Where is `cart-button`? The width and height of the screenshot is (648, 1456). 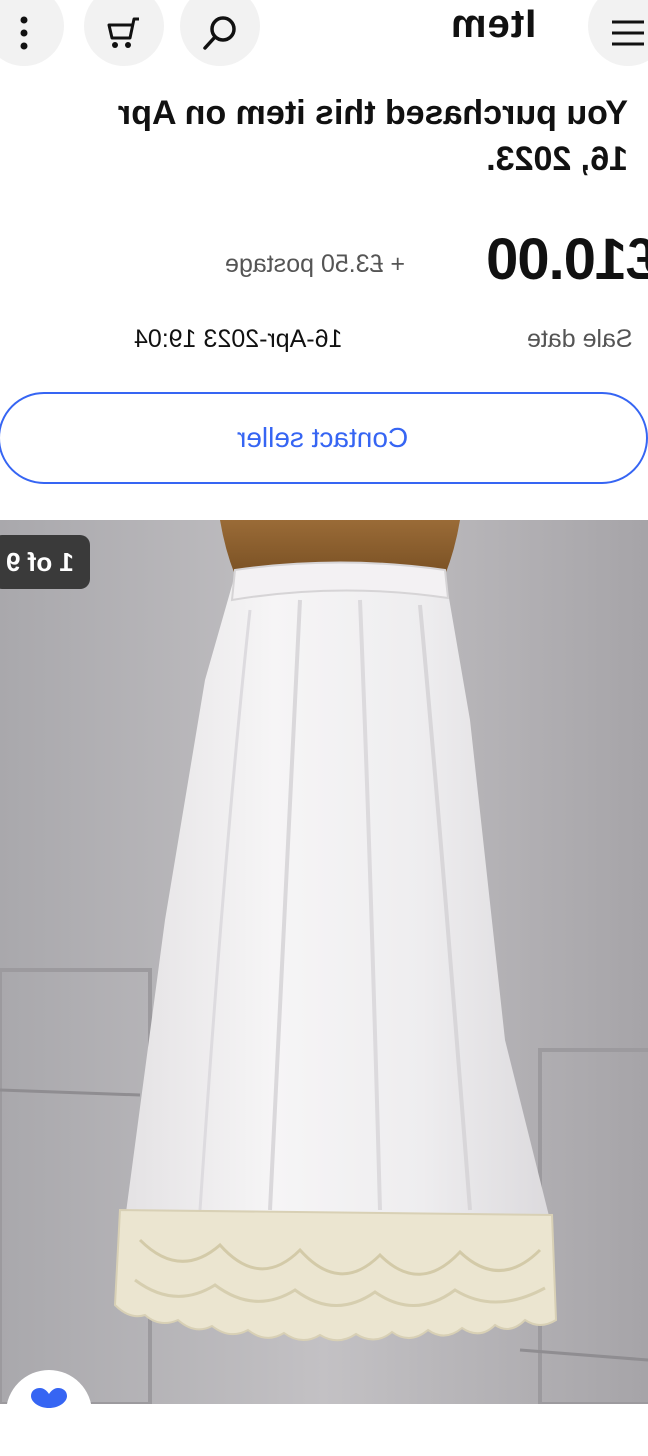
cart-button is located at coordinates (124, 33).